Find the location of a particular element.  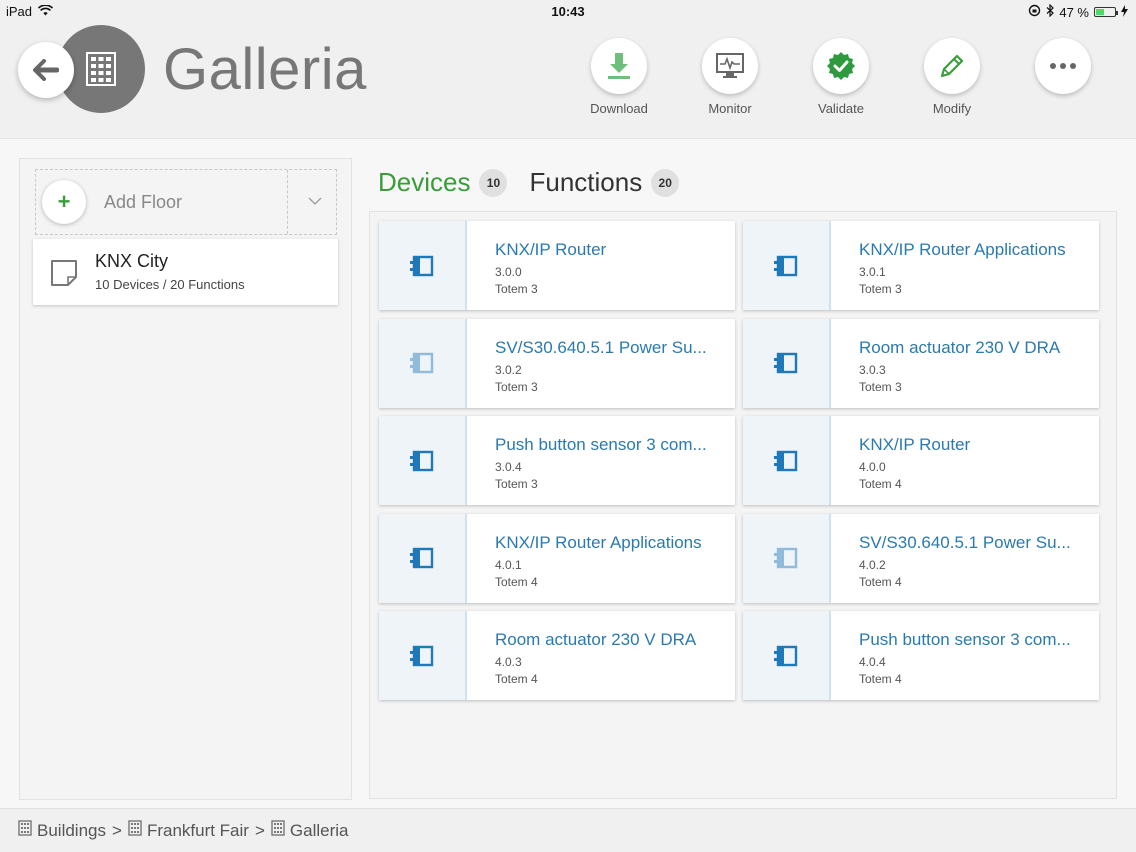

device-card: Push button sensor 3 com... 3.0.4 Totem 3 is located at coordinates (557, 460).